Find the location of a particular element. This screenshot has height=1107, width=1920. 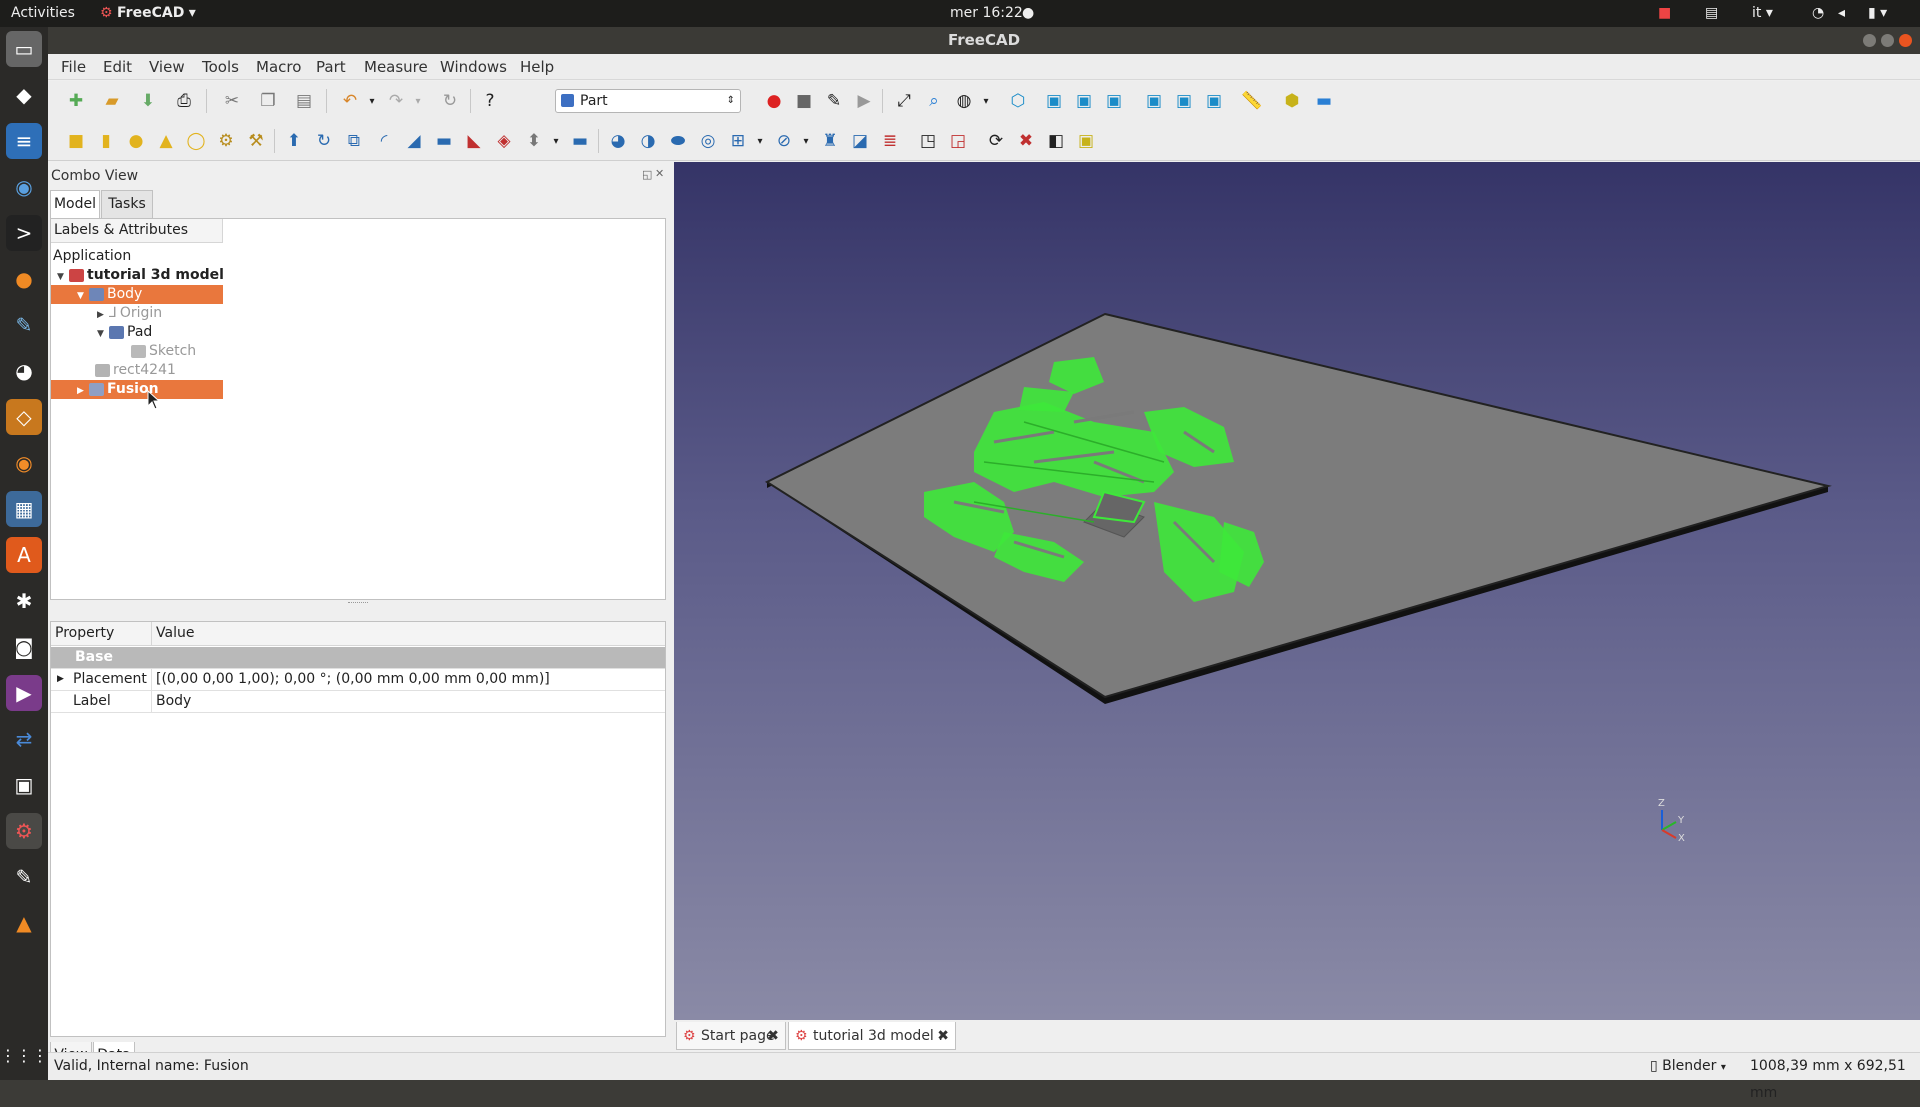

view-bottom-icon: ▣ is located at coordinates (1184, 101).